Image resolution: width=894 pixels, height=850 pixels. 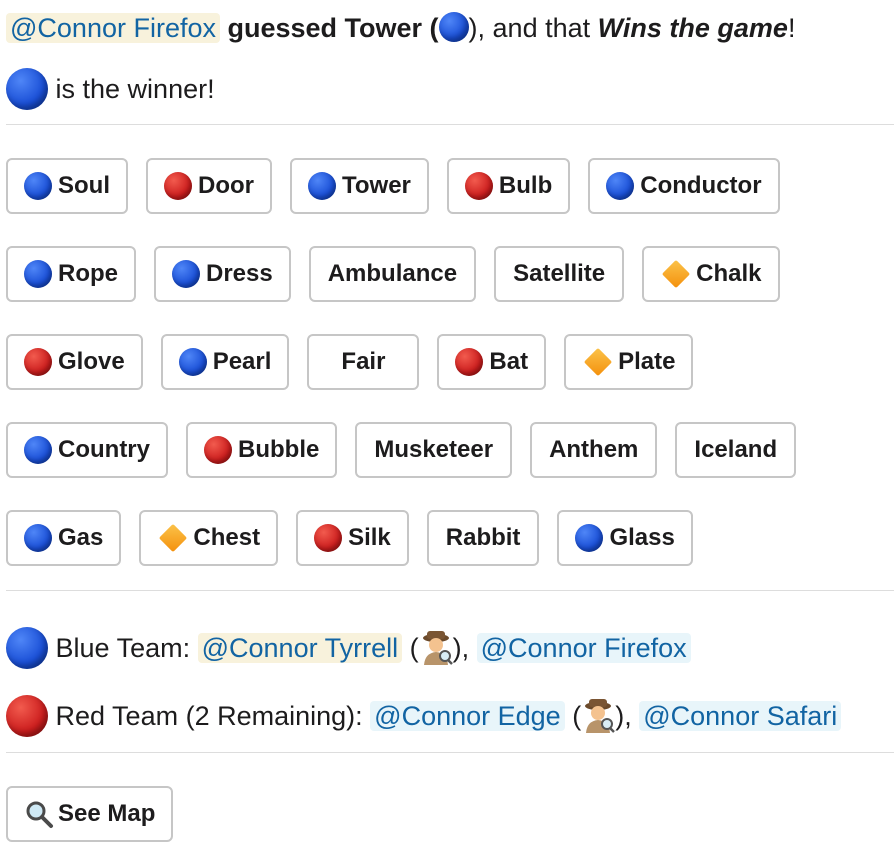 I want to click on board-row-3: Glove Pearl Fair Bat Plate, so click(x=350, y=362).